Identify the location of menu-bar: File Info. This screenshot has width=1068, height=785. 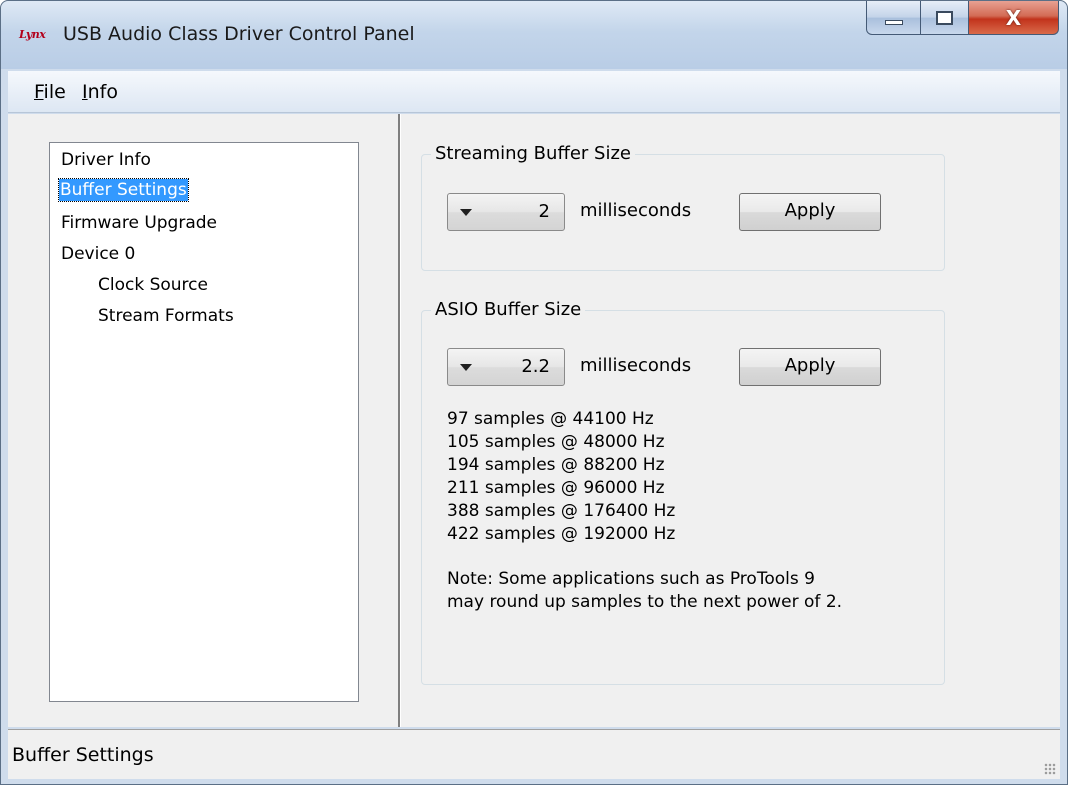
(534, 92).